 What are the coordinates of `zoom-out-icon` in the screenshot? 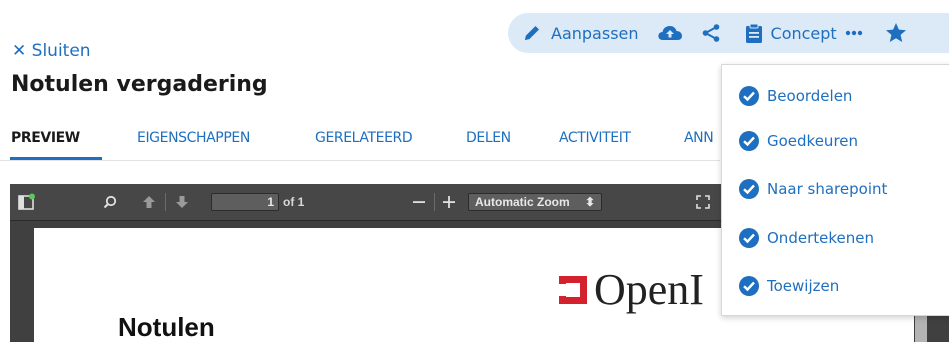 It's located at (419, 202).